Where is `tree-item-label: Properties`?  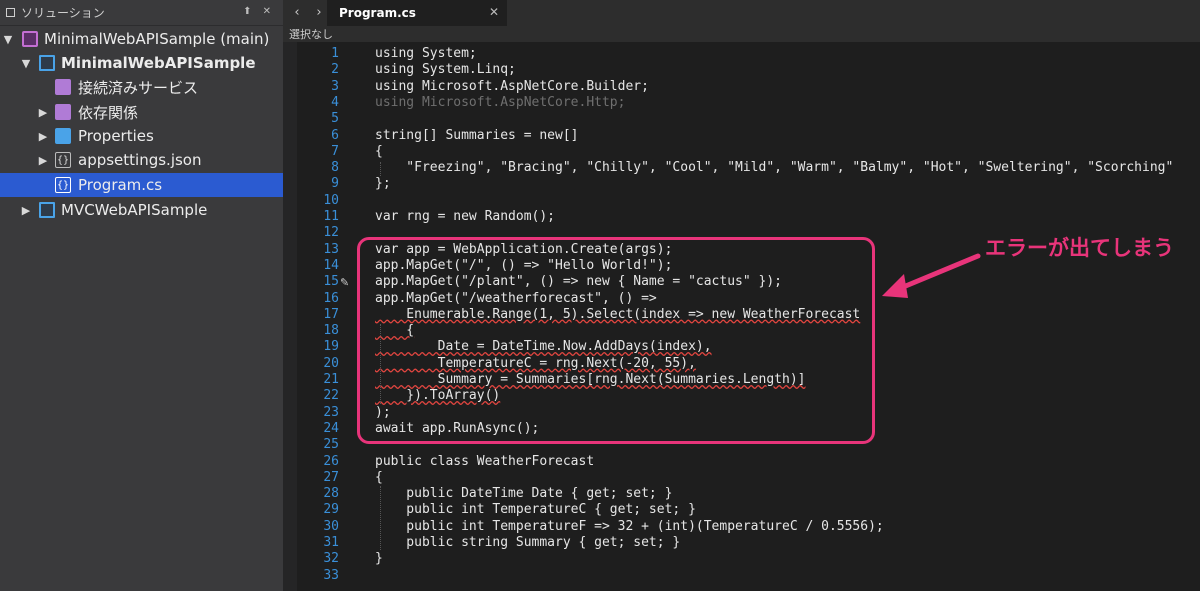 tree-item-label: Properties is located at coordinates (116, 136).